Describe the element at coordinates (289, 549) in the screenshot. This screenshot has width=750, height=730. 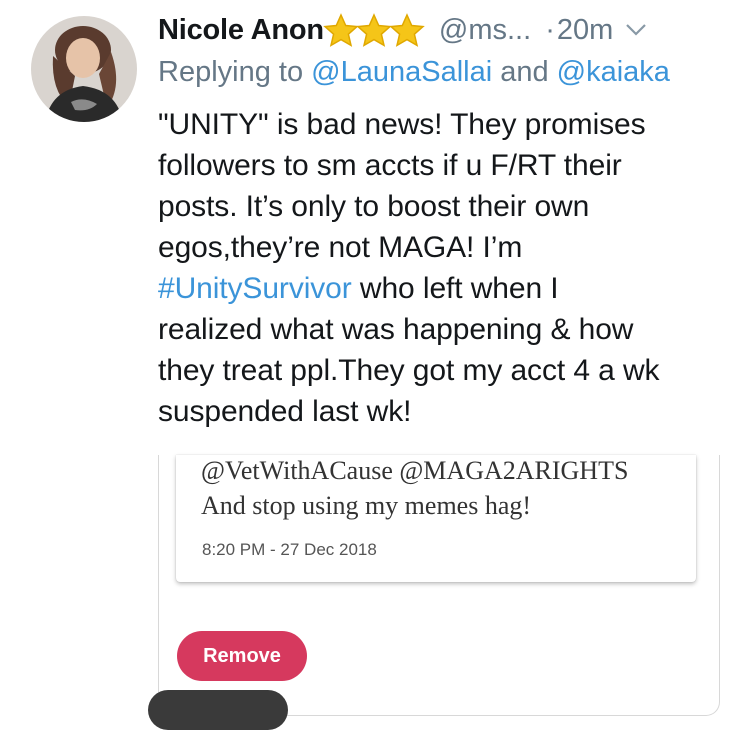
I see `embedded-tweet-timestamp: 8:20 PM - 27 Dec 2018` at that location.